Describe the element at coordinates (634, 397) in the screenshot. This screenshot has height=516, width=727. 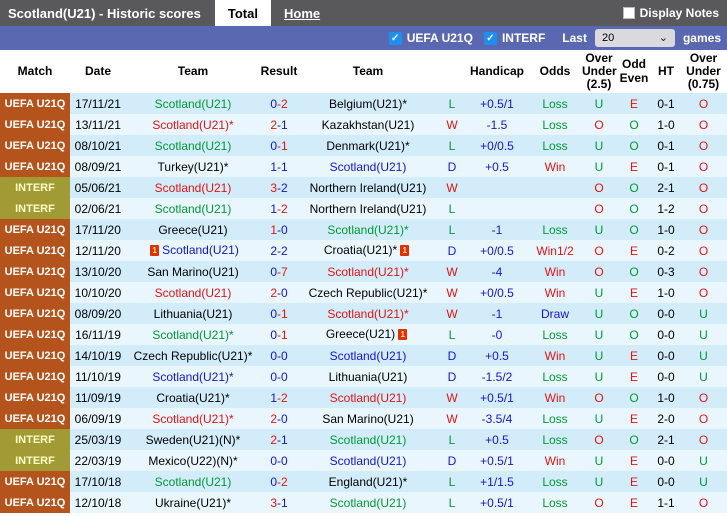
I see `odd-even: O` at that location.